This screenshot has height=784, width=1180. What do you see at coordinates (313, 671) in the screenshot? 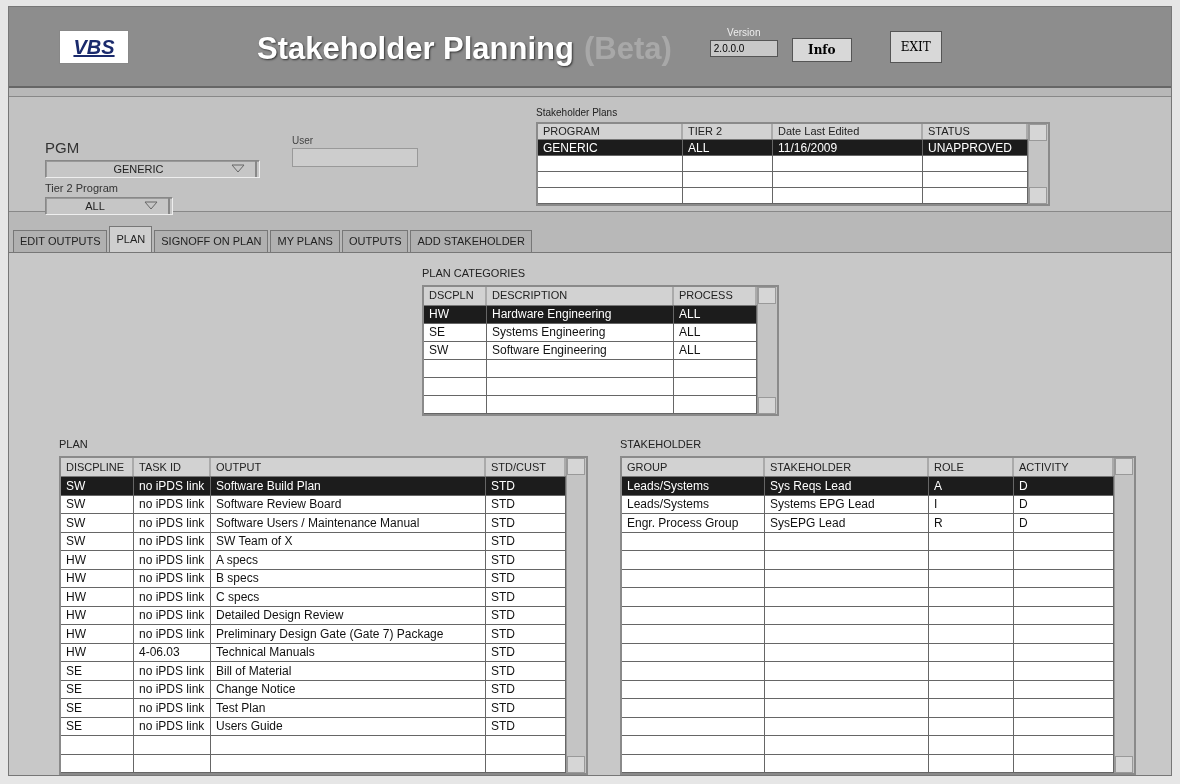
I see `table-row: SE no iPDS link Bill of Material STD` at bounding box center [313, 671].